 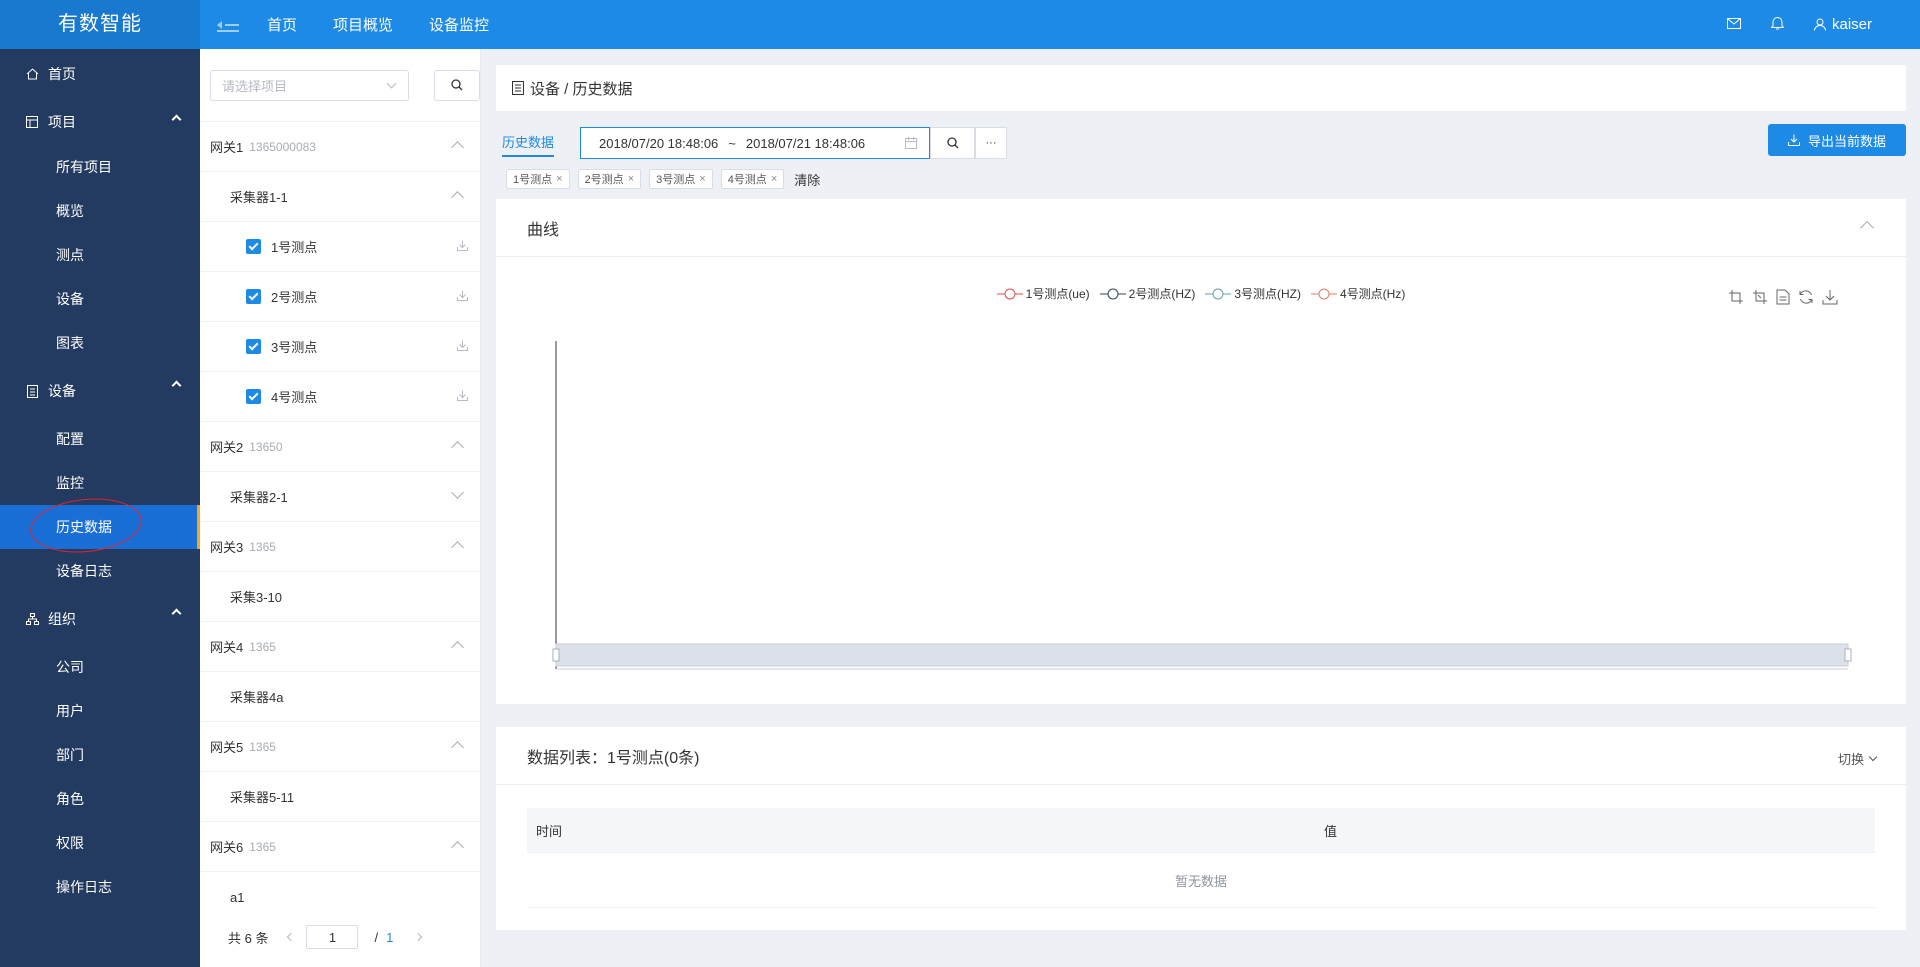 What do you see at coordinates (340, 297) in the screenshot?
I see `tree-point: 2号测点` at bounding box center [340, 297].